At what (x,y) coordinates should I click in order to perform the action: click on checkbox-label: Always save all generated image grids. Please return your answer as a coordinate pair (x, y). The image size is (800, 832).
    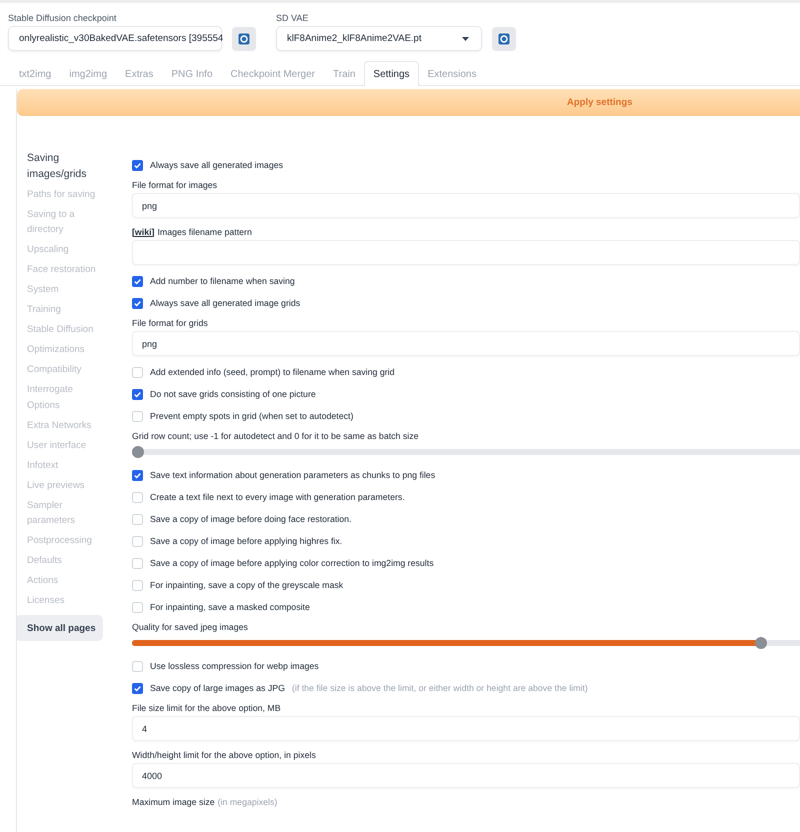
    Looking at the image, I should click on (225, 303).